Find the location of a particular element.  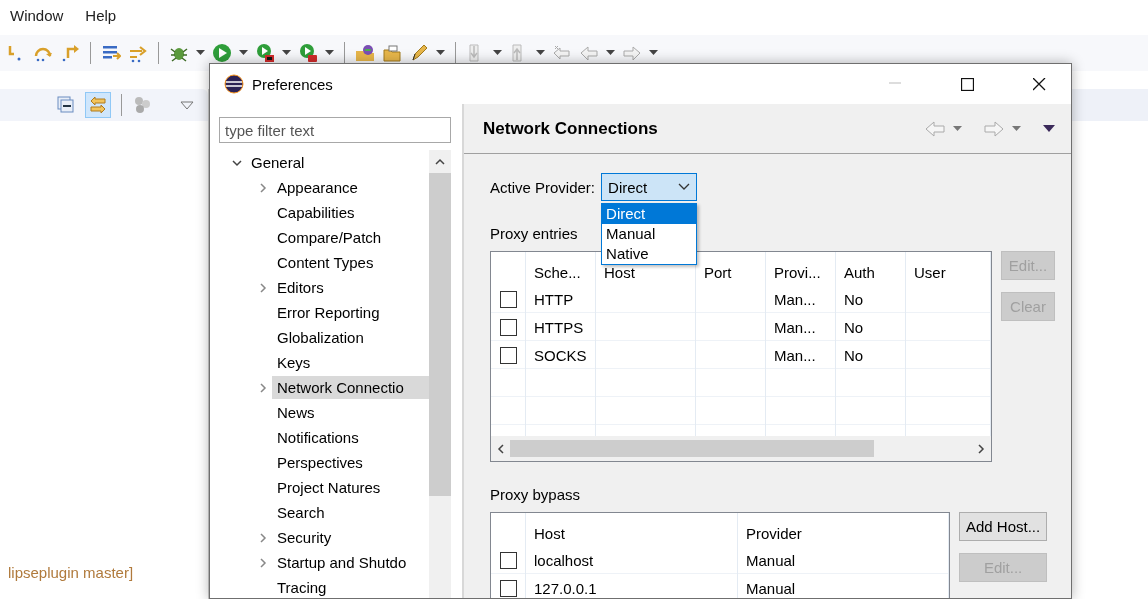

tree-item: Project Natures is located at coordinates (350, 487).